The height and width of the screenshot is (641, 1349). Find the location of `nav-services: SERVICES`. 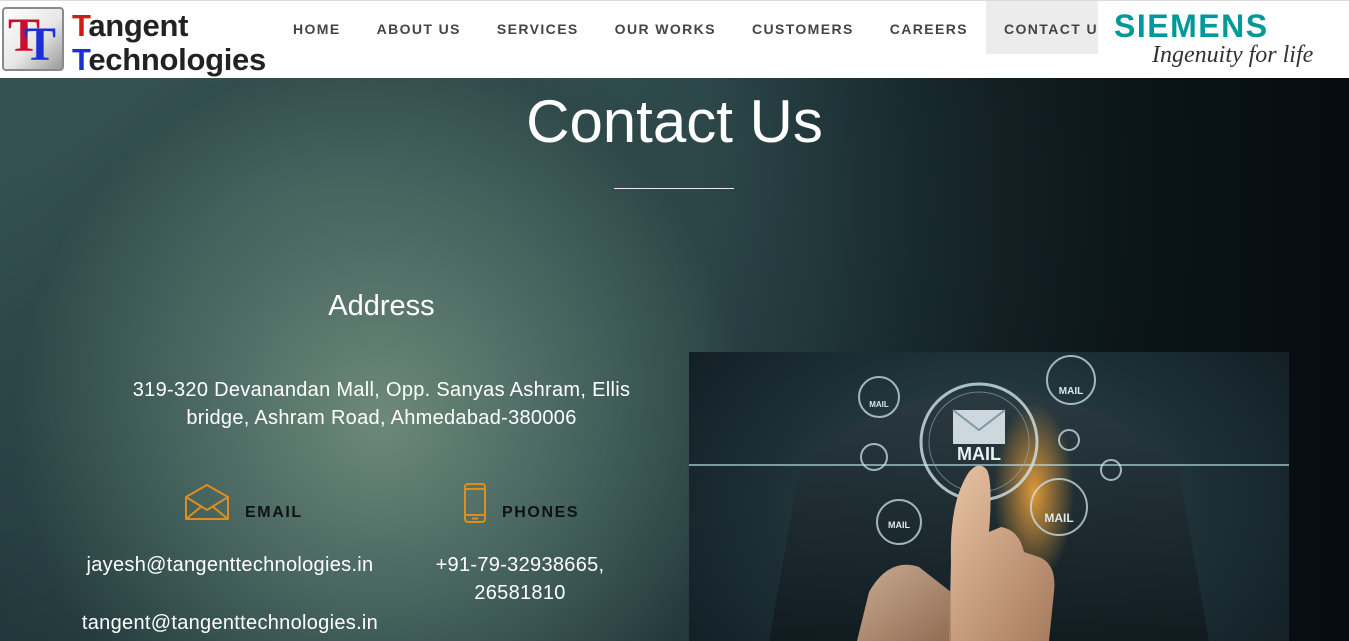

nav-services: SERVICES is located at coordinates (538, 27).